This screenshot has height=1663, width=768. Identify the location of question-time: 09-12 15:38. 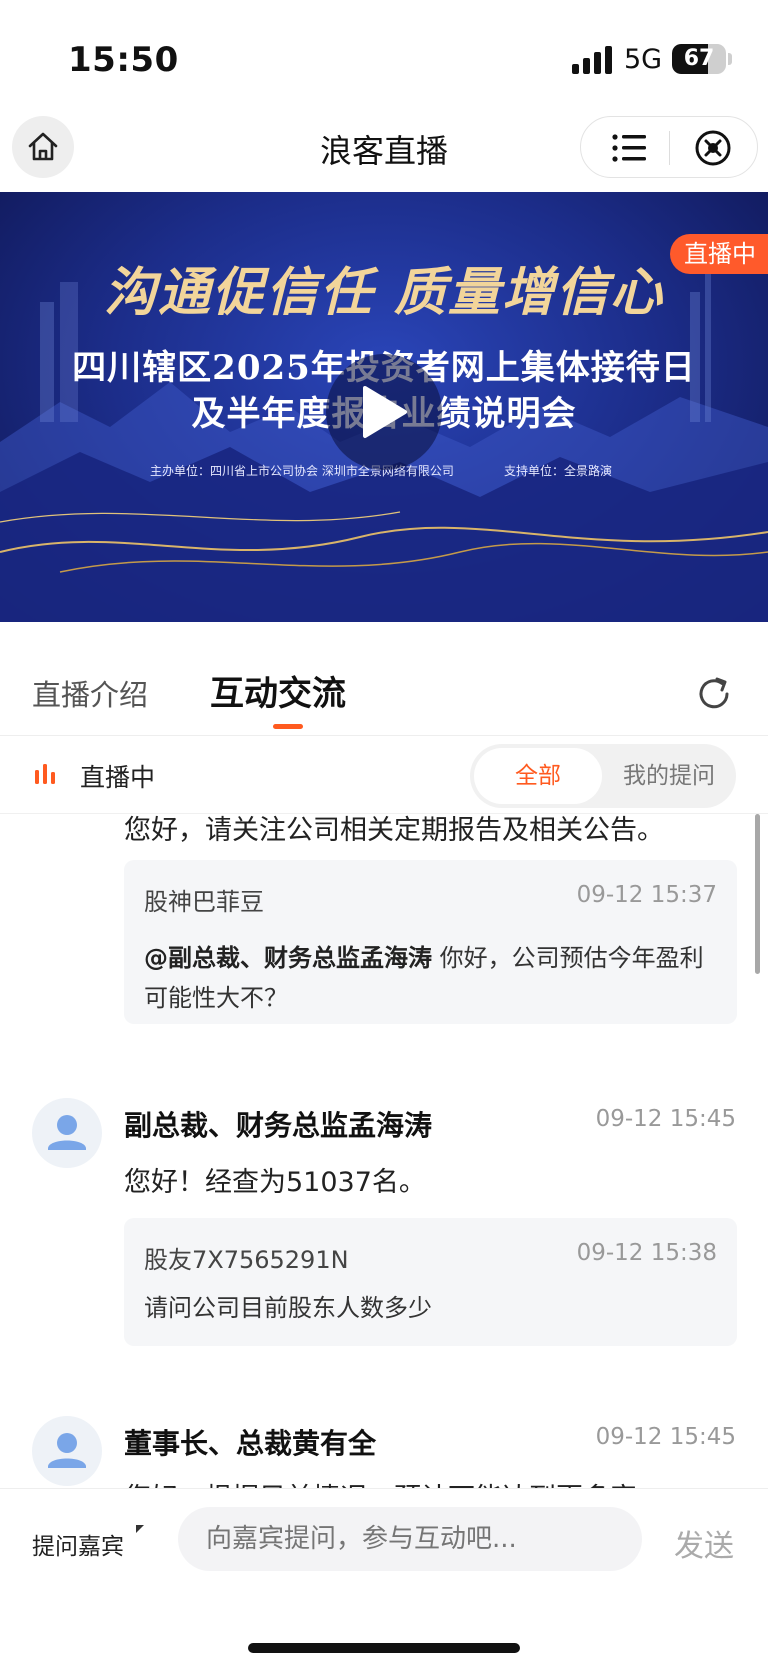
(646, 1253).